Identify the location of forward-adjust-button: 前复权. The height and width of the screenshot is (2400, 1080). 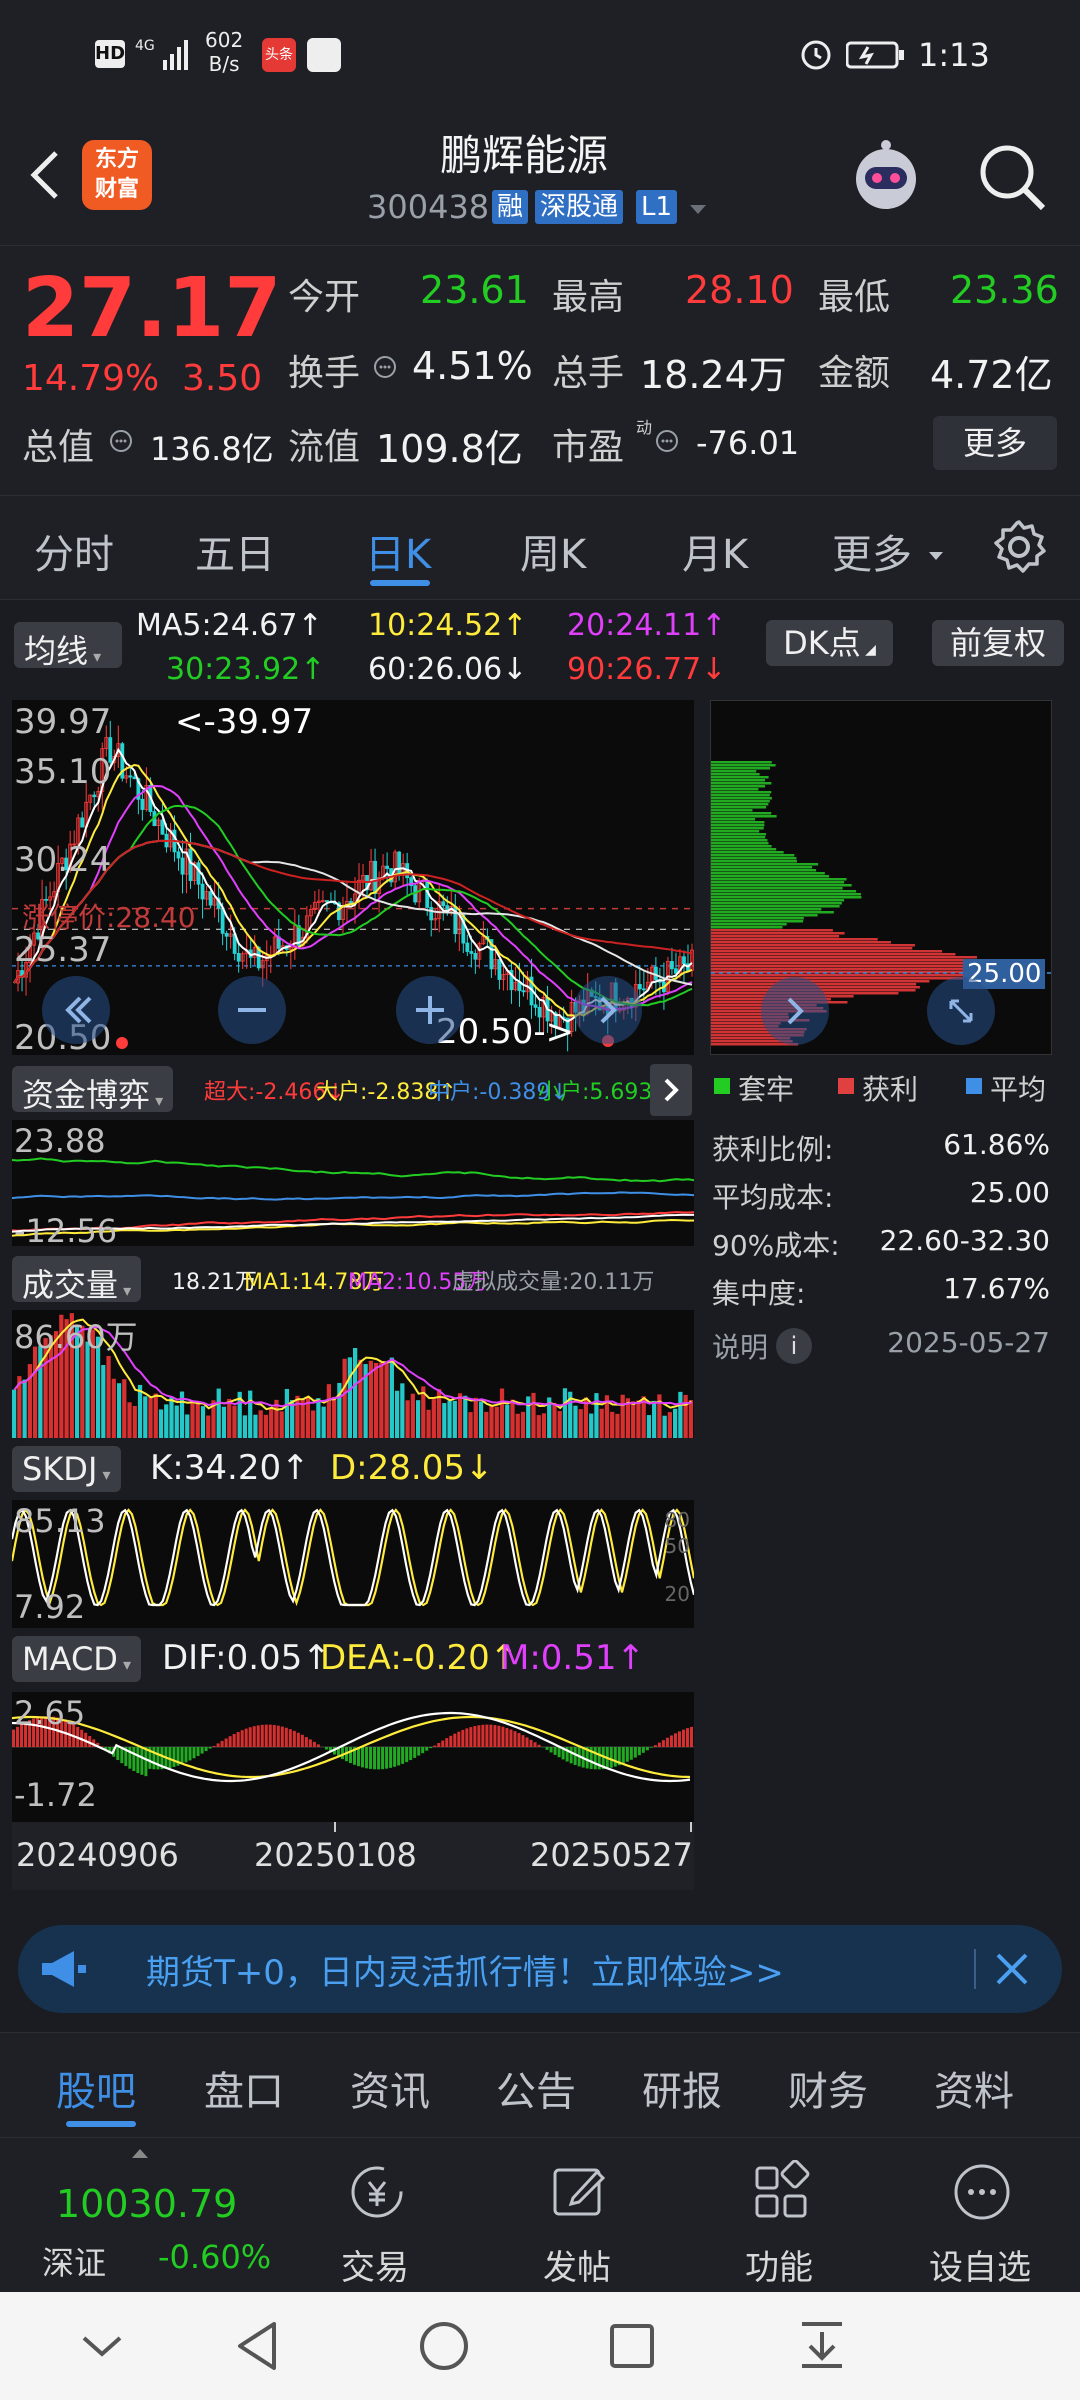
(998, 643).